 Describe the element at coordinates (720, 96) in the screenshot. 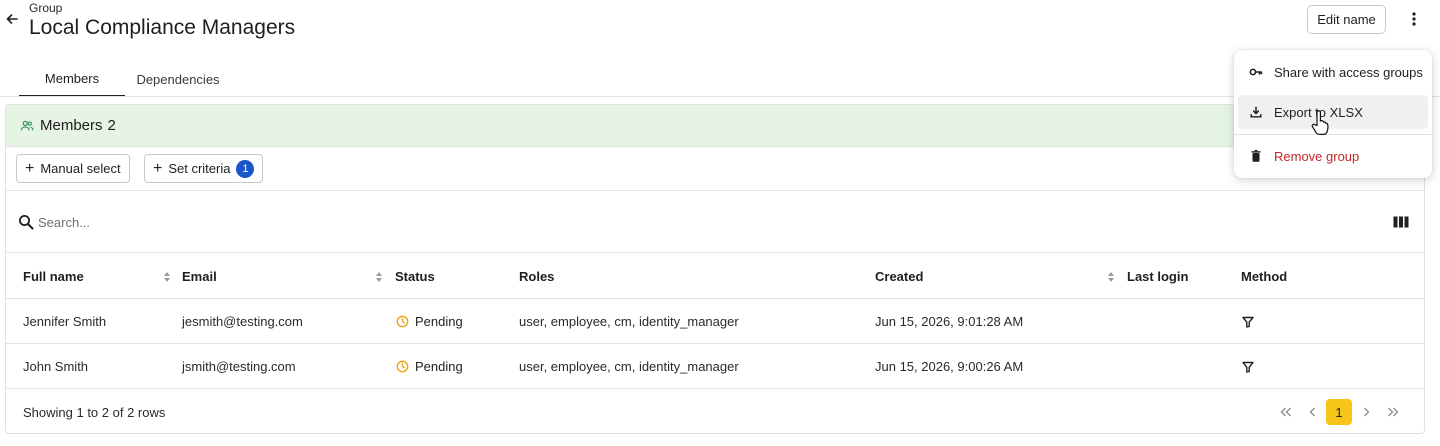

I see `tab-divider` at that location.